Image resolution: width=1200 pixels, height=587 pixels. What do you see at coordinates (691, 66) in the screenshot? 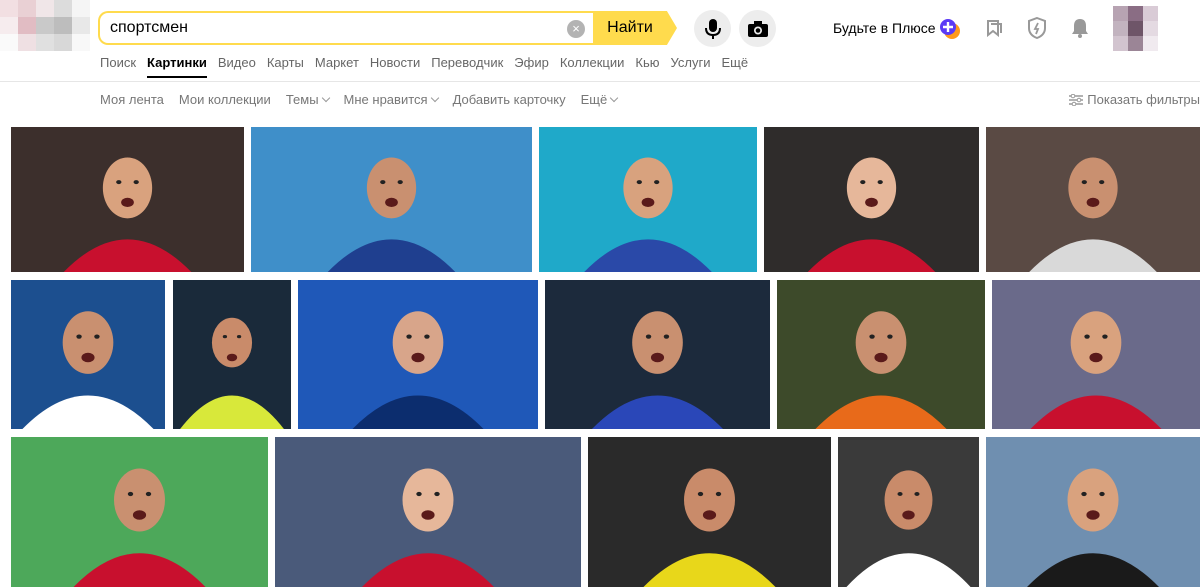
I see `tab-services: Услуги` at bounding box center [691, 66].